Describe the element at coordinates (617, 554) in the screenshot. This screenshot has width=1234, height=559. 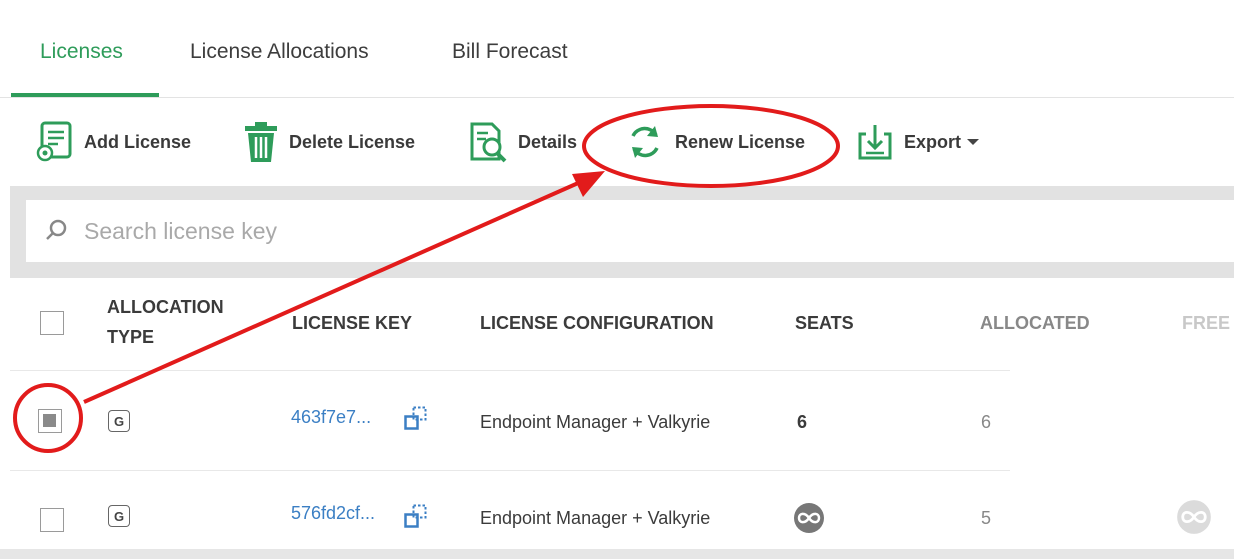
I see `bottom-scroll-strip` at that location.